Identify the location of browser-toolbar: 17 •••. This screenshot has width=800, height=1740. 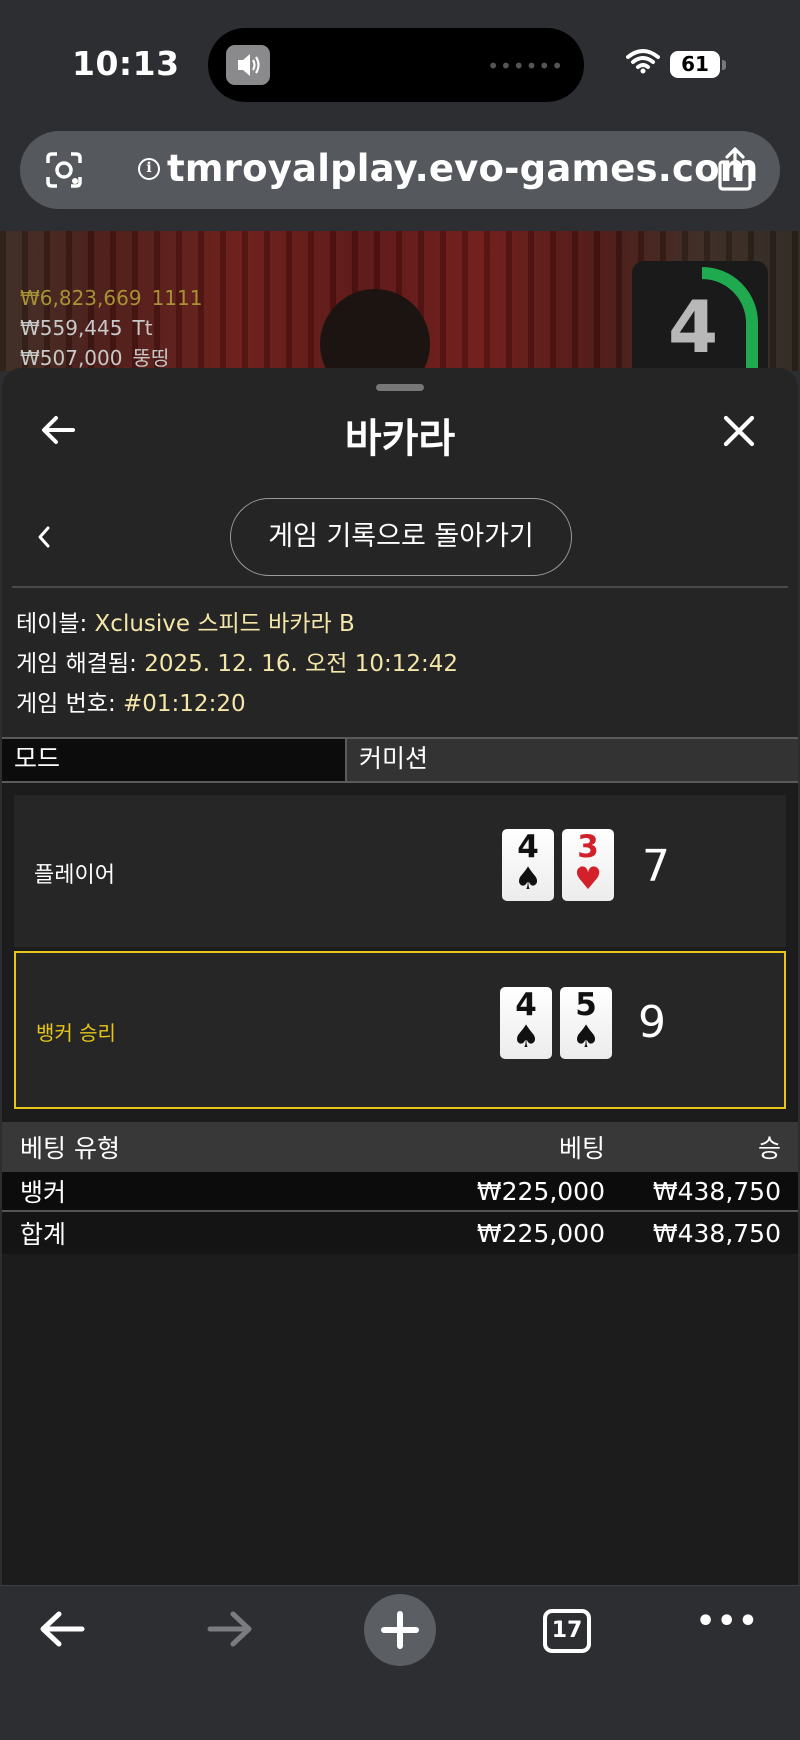
(400, 1662).